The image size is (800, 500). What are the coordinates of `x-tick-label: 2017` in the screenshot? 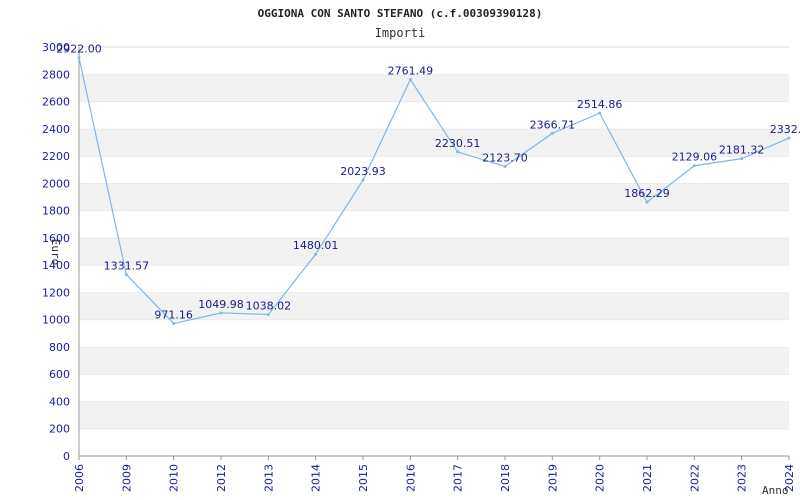 It's located at (458, 478).